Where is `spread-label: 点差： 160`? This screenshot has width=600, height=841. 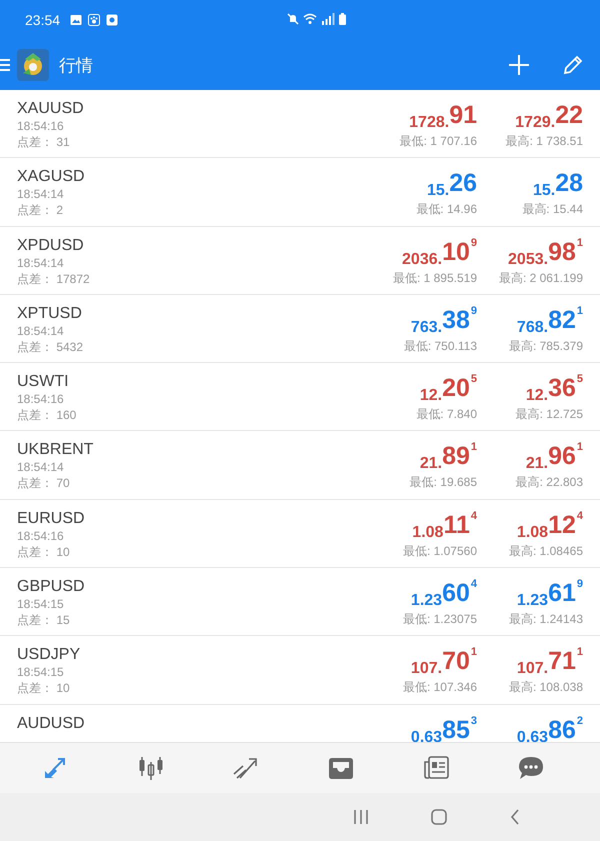
spread-label: 点差： 160 is located at coordinates (47, 415).